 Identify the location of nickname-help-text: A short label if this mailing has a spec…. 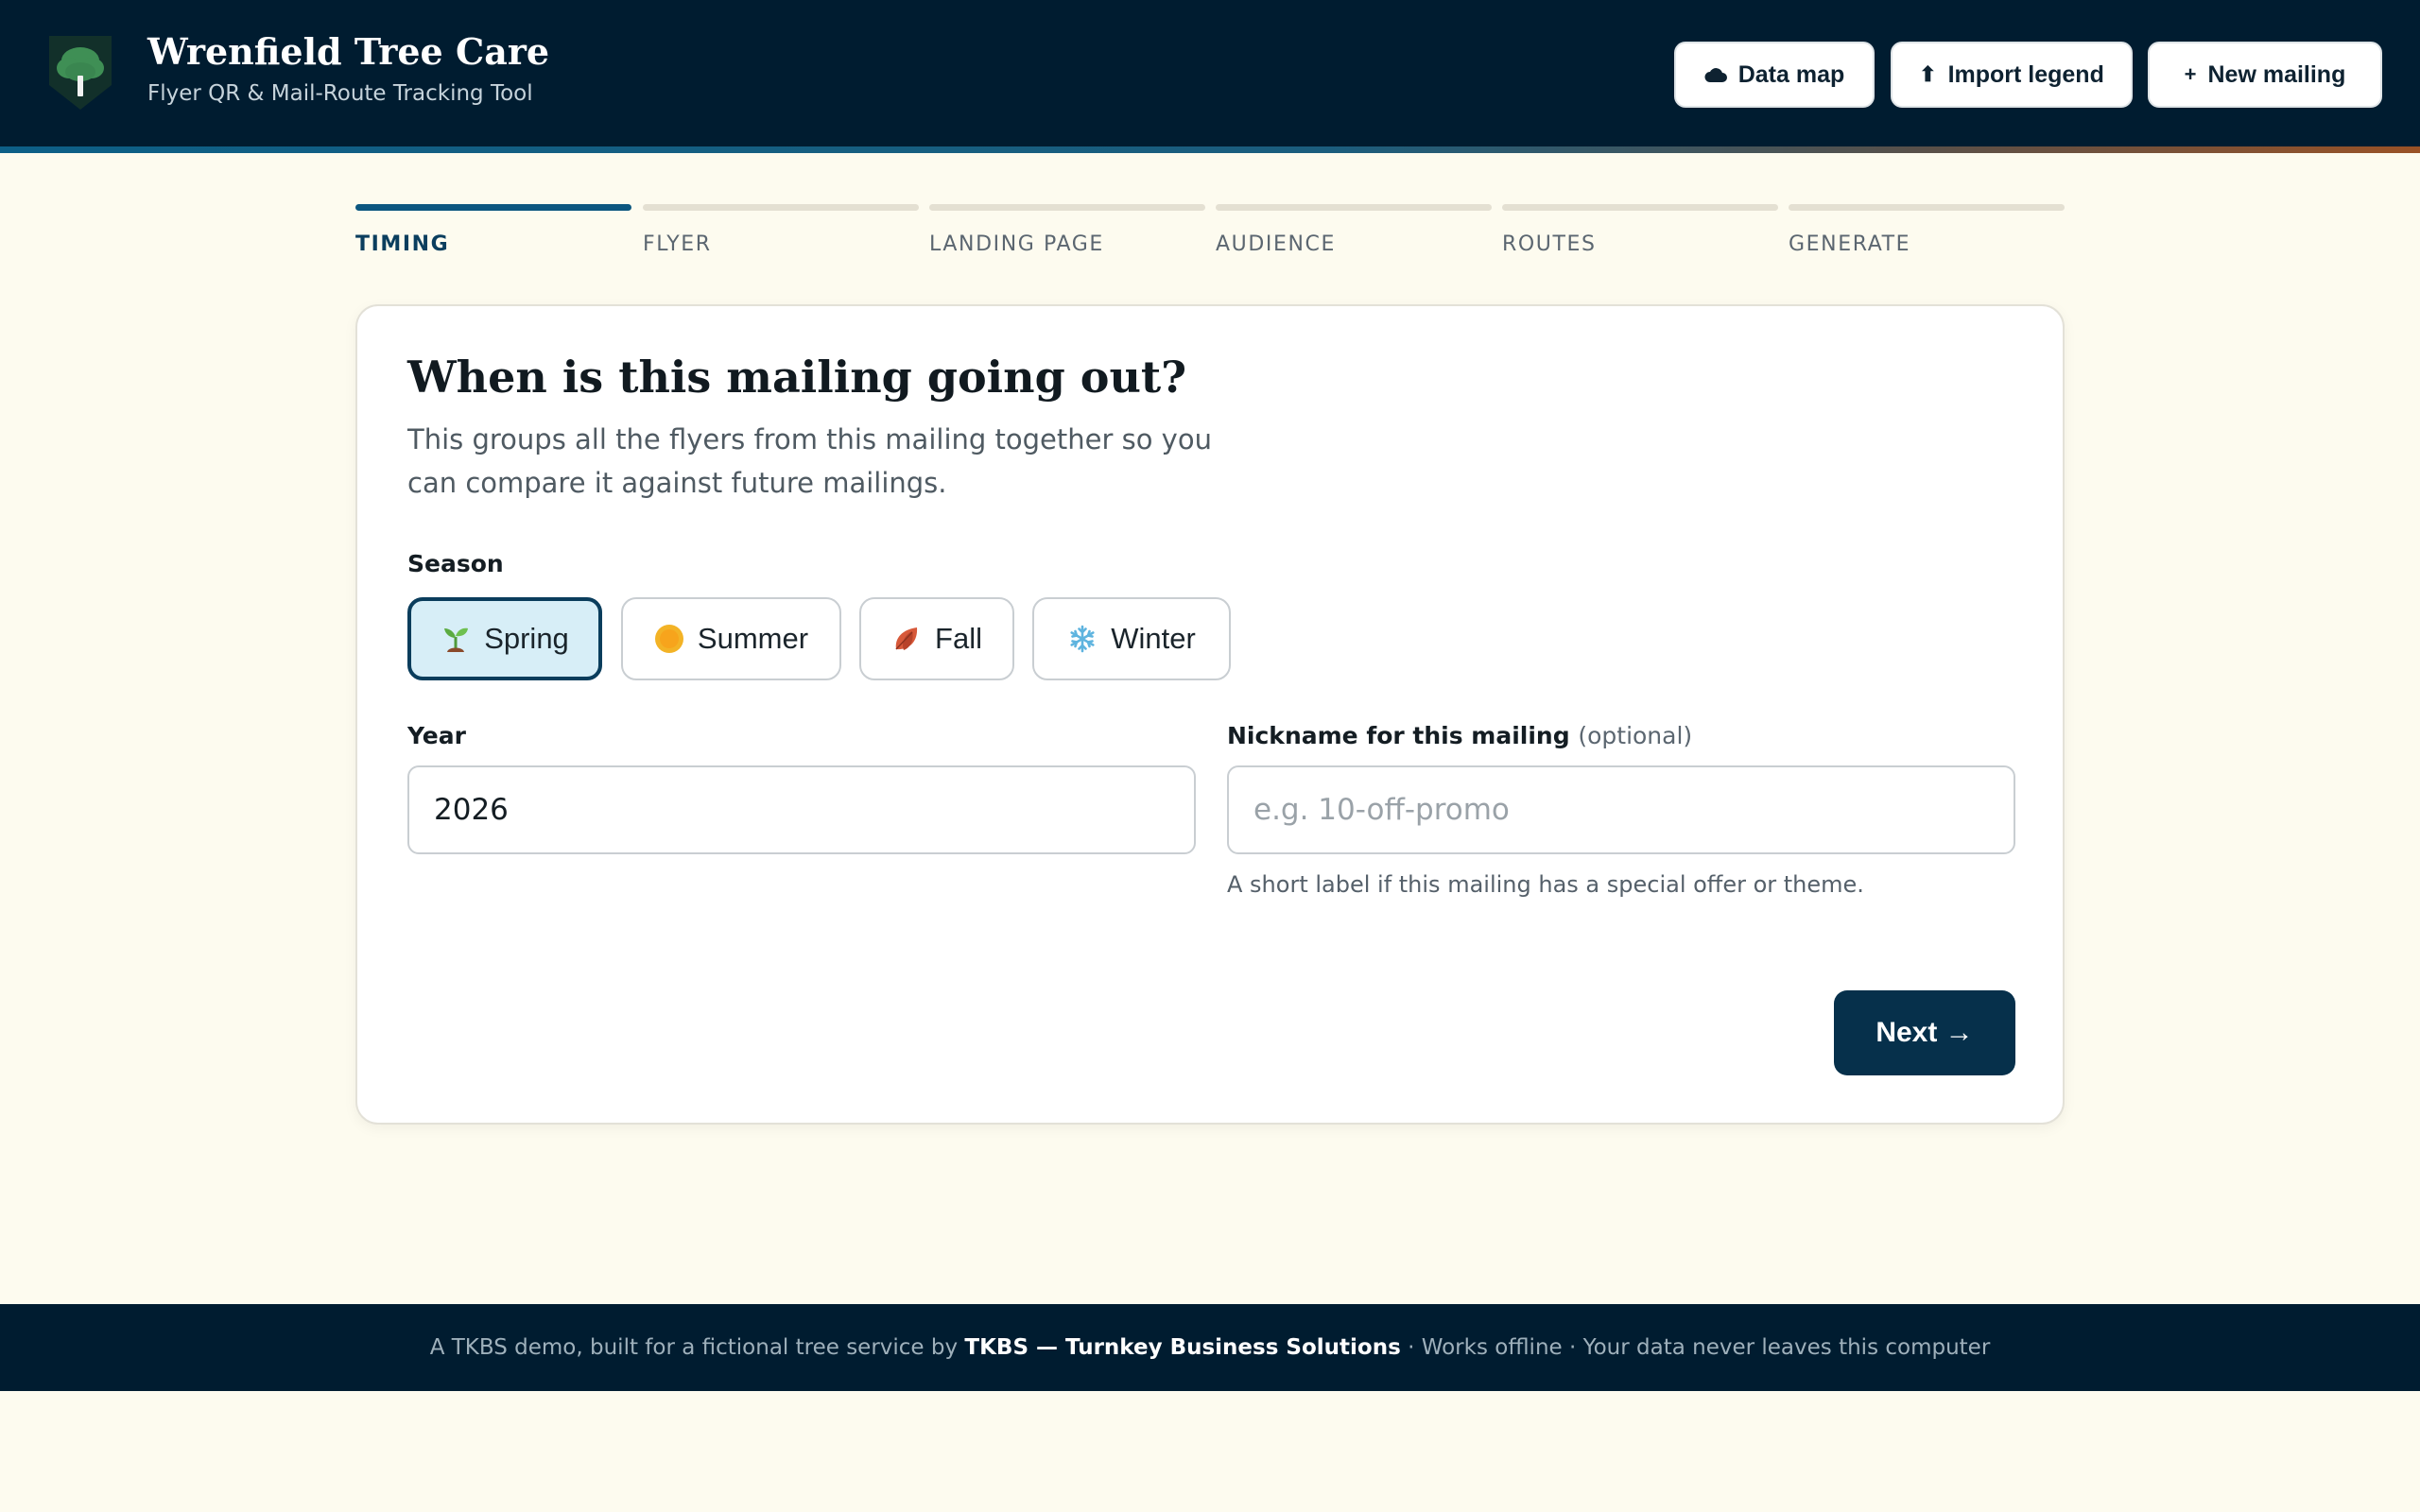
(1545, 884).